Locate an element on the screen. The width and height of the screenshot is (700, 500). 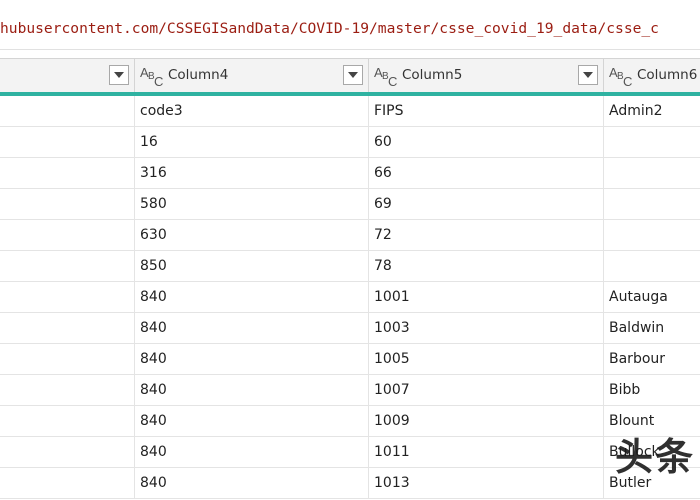
table-cell: 72 is located at coordinates (486, 235).